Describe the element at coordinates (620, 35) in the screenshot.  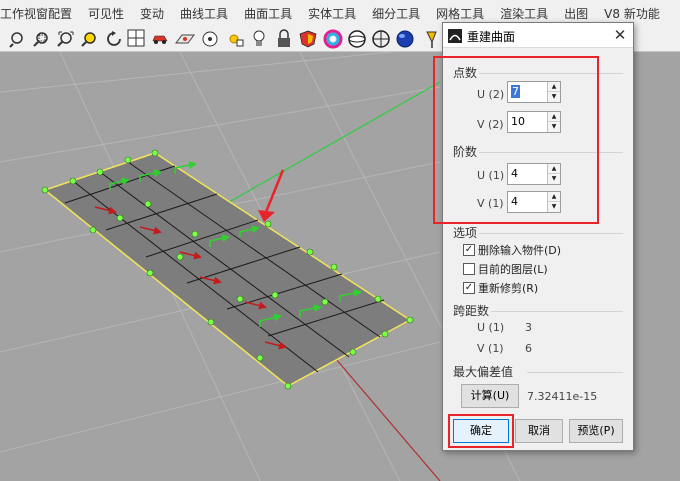
I see `close-icon: ✕` at that location.